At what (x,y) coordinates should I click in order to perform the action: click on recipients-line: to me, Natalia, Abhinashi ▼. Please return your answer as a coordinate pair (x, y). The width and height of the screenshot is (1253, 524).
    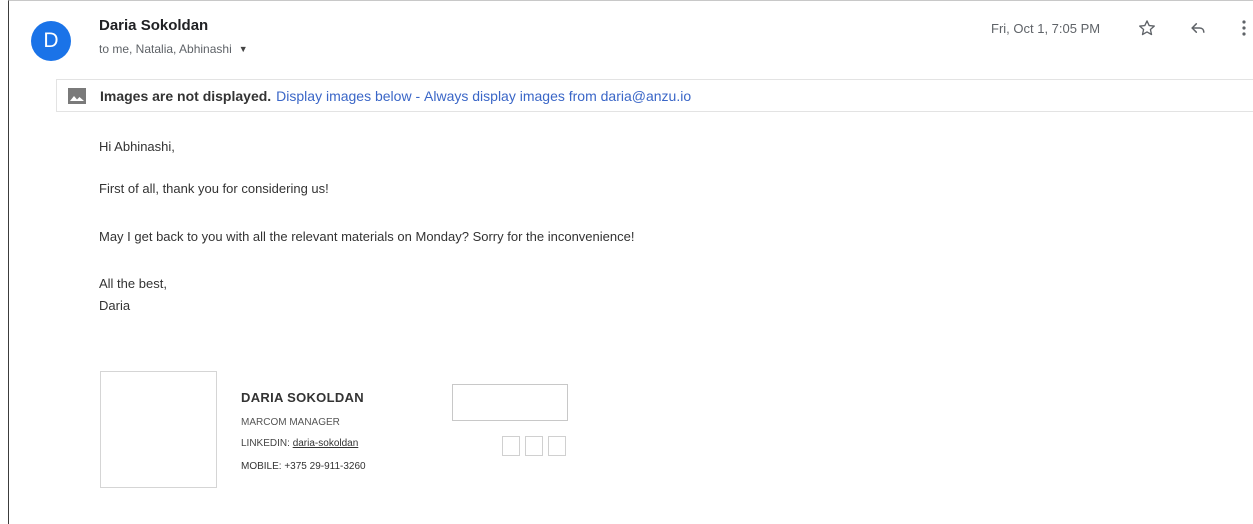
    Looking at the image, I should click on (173, 49).